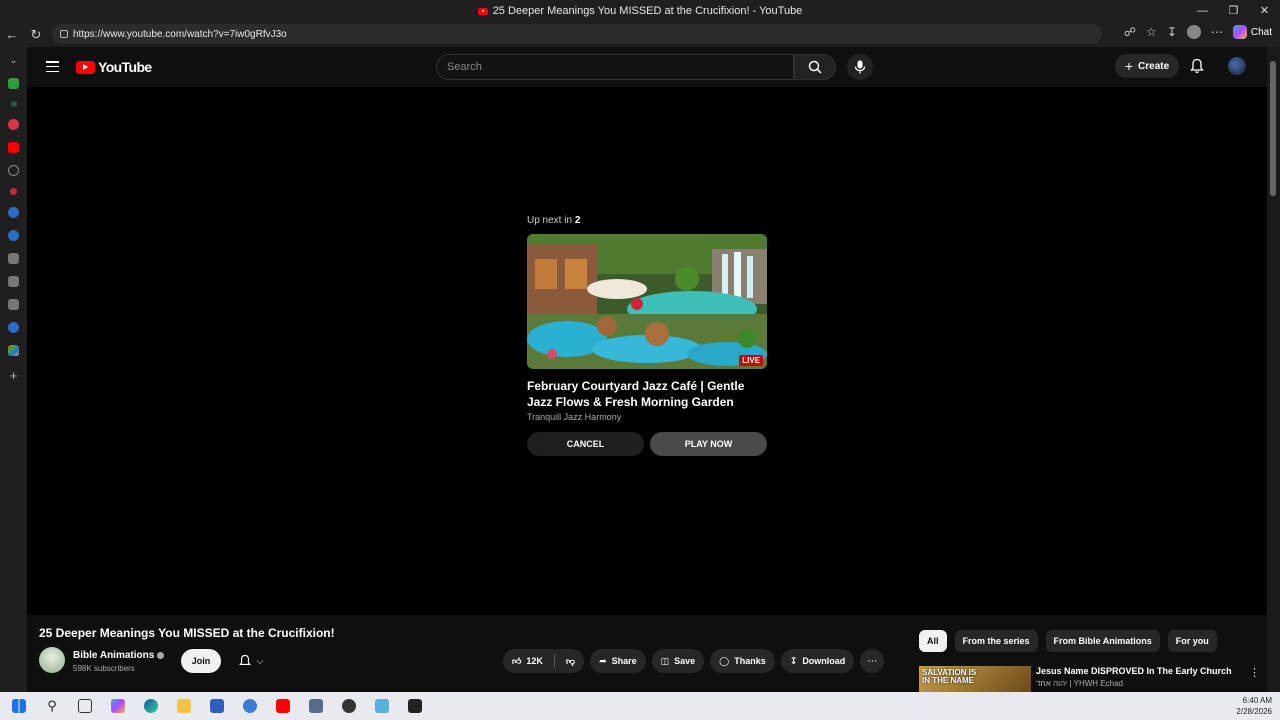 The width and height of the screenshot is (1280, 720). I want to click on chevron-down-icon: ⌵, so click(260, 660).